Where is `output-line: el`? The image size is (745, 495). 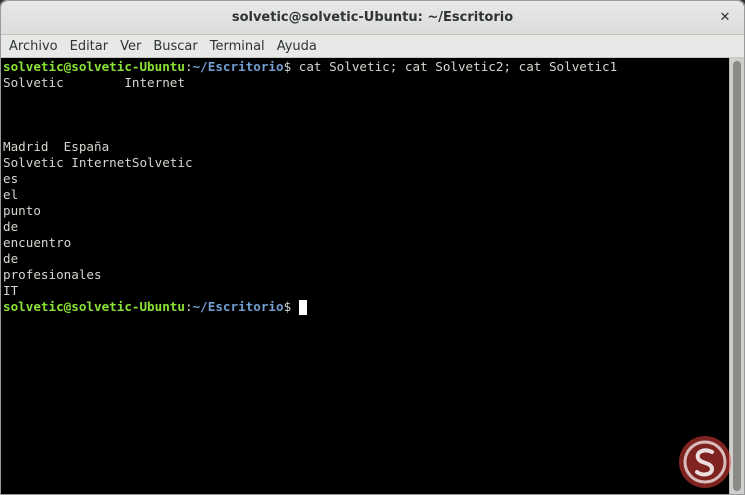
output-line: el is located at coordinates (11, 194).